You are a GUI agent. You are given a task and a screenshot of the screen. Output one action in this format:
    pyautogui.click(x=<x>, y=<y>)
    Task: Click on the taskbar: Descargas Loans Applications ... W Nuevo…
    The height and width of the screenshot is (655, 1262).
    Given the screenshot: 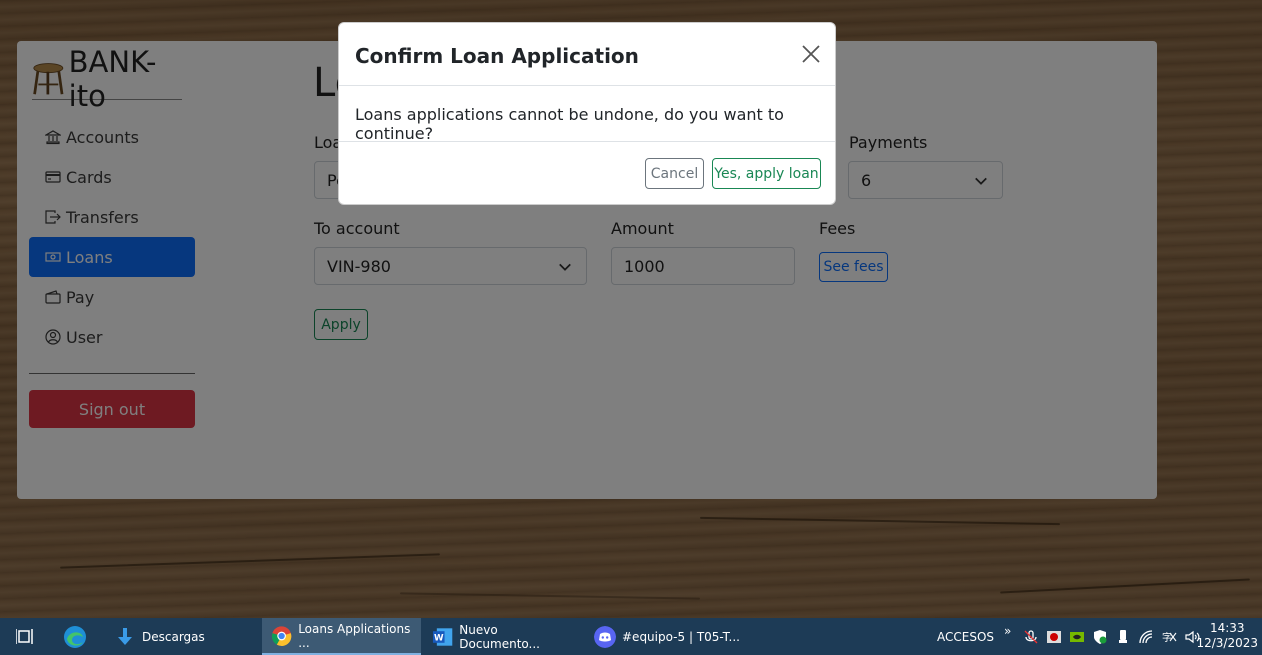 What is the action you would take?
    pyautogui.click(x=631, y=636)
    